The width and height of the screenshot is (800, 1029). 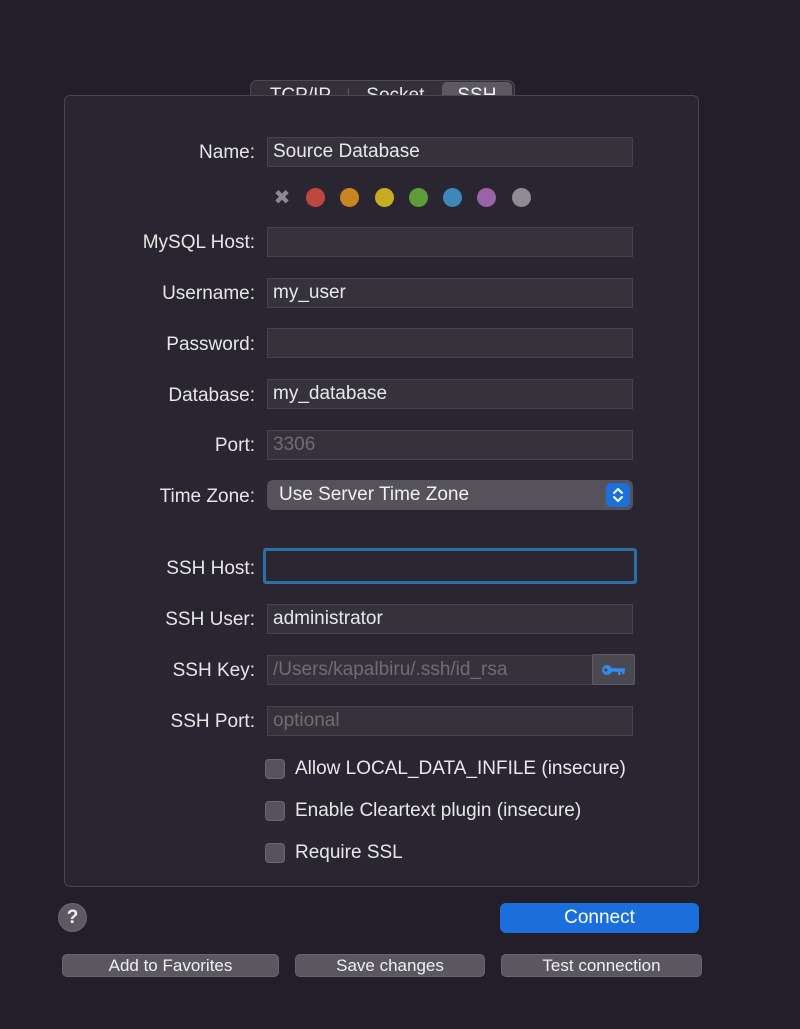 What do you see at coordinates (601, 965) in the screenshot?
I see `test-connection-button: Test connection` at bounding box center [601, 965].